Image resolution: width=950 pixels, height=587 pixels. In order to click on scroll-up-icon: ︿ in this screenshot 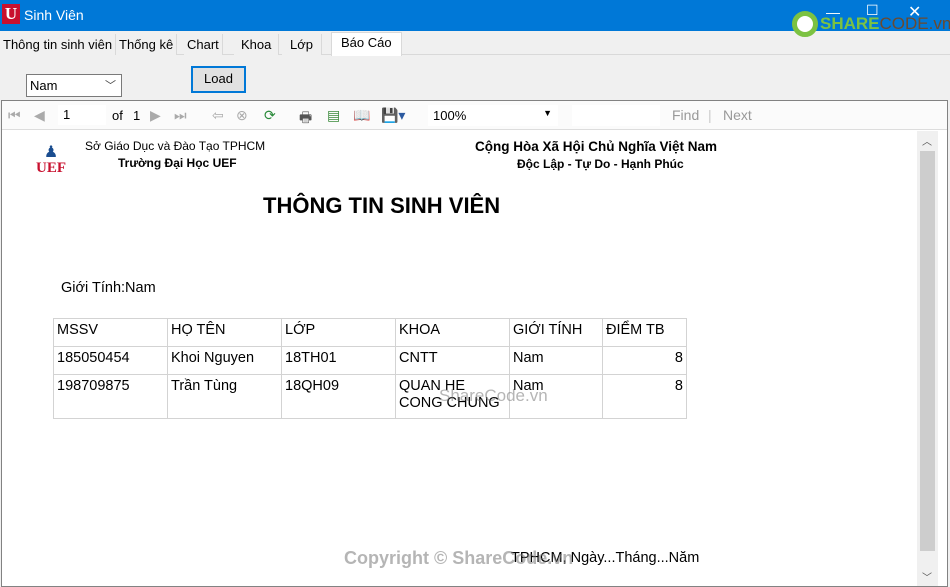, I will do `click(927, 140)`.